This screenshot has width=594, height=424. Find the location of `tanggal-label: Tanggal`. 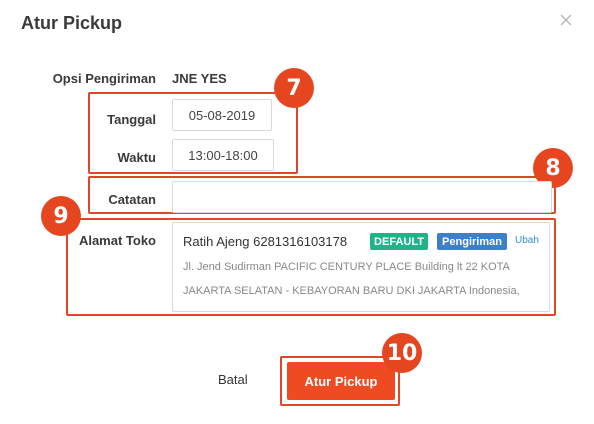

tanggal-label: Tanggal is located at coordinates (131, 119).